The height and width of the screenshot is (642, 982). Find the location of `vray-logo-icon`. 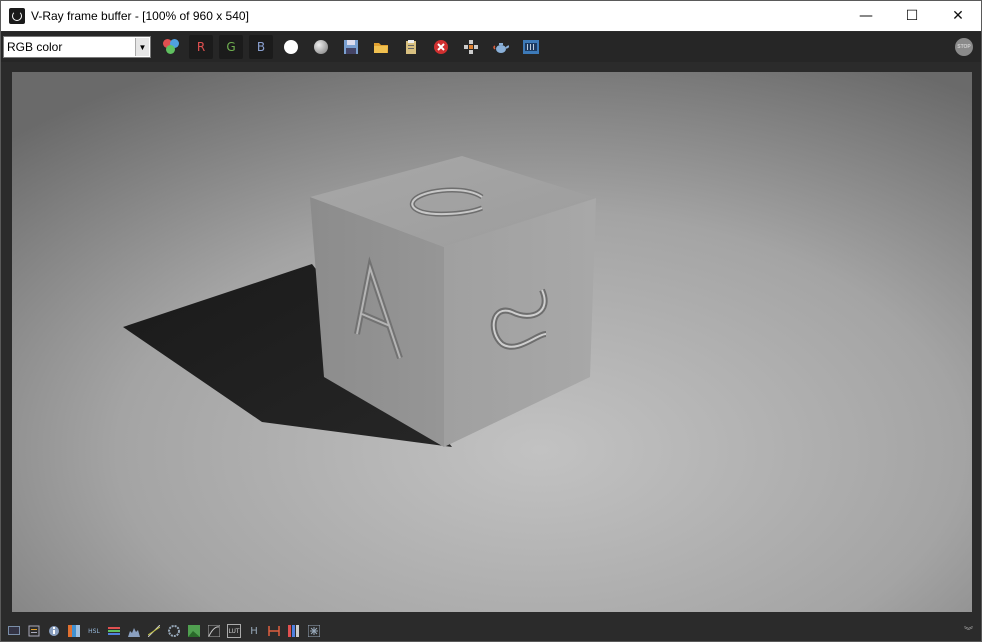

vray-logo-icon is located at coordinates (17, 16).